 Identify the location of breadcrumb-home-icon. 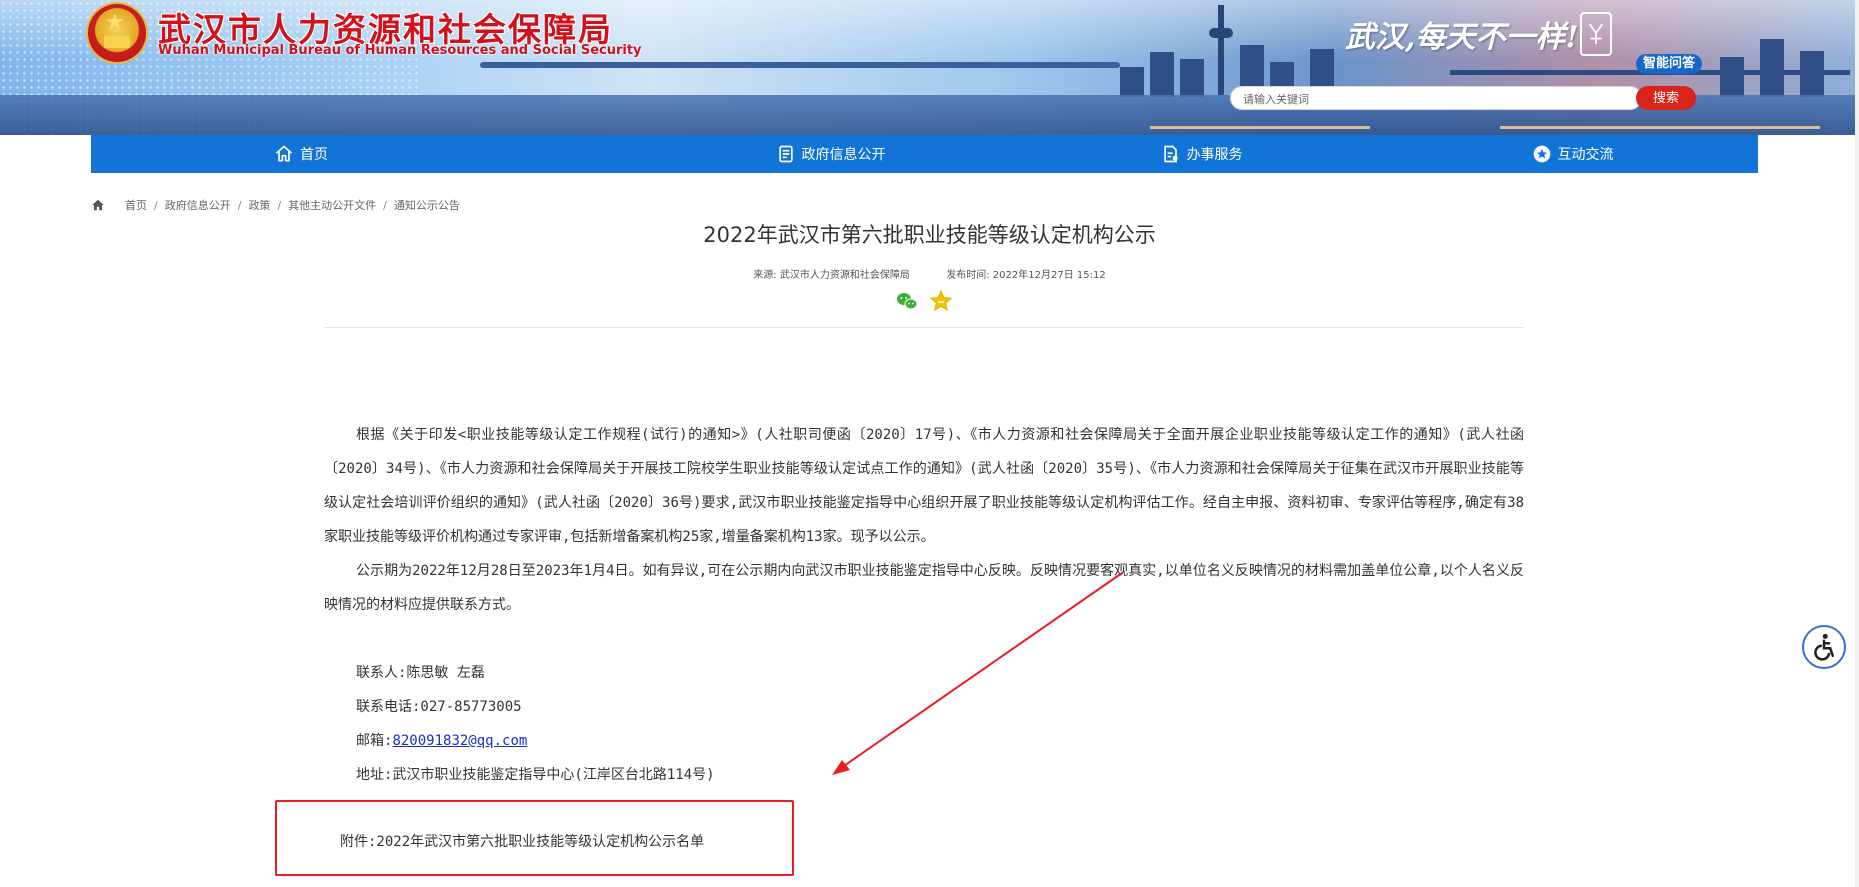
(98, 205).